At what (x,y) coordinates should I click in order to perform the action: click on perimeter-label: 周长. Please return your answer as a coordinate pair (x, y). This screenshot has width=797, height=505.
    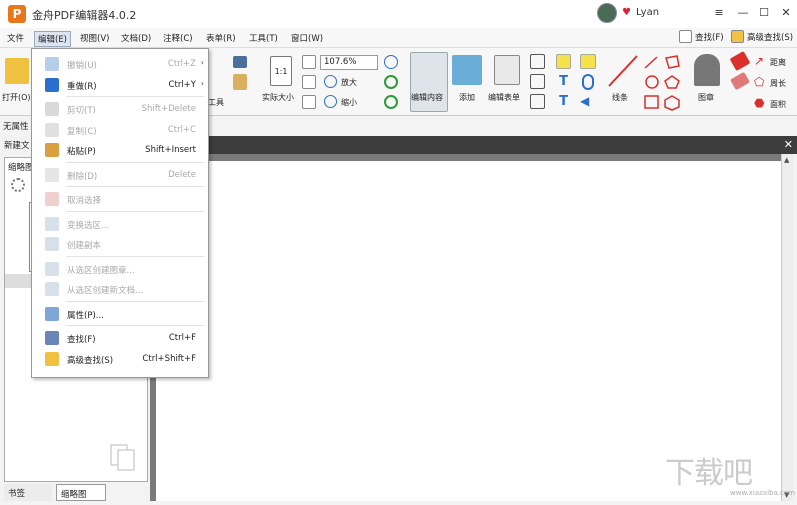
    Looking at the image, I should click on (778, 83).